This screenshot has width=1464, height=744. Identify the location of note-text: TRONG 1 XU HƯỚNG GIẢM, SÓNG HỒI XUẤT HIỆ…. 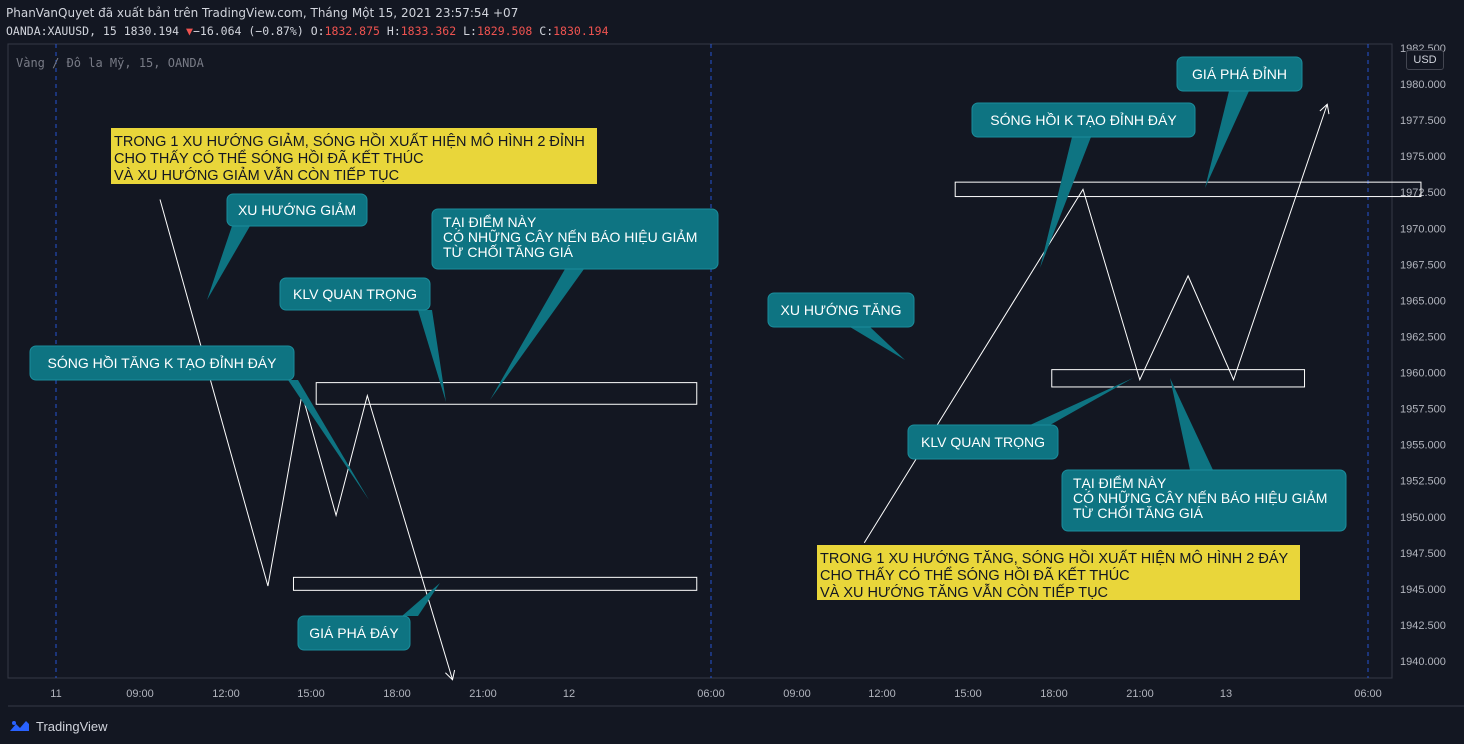
(349, 141).